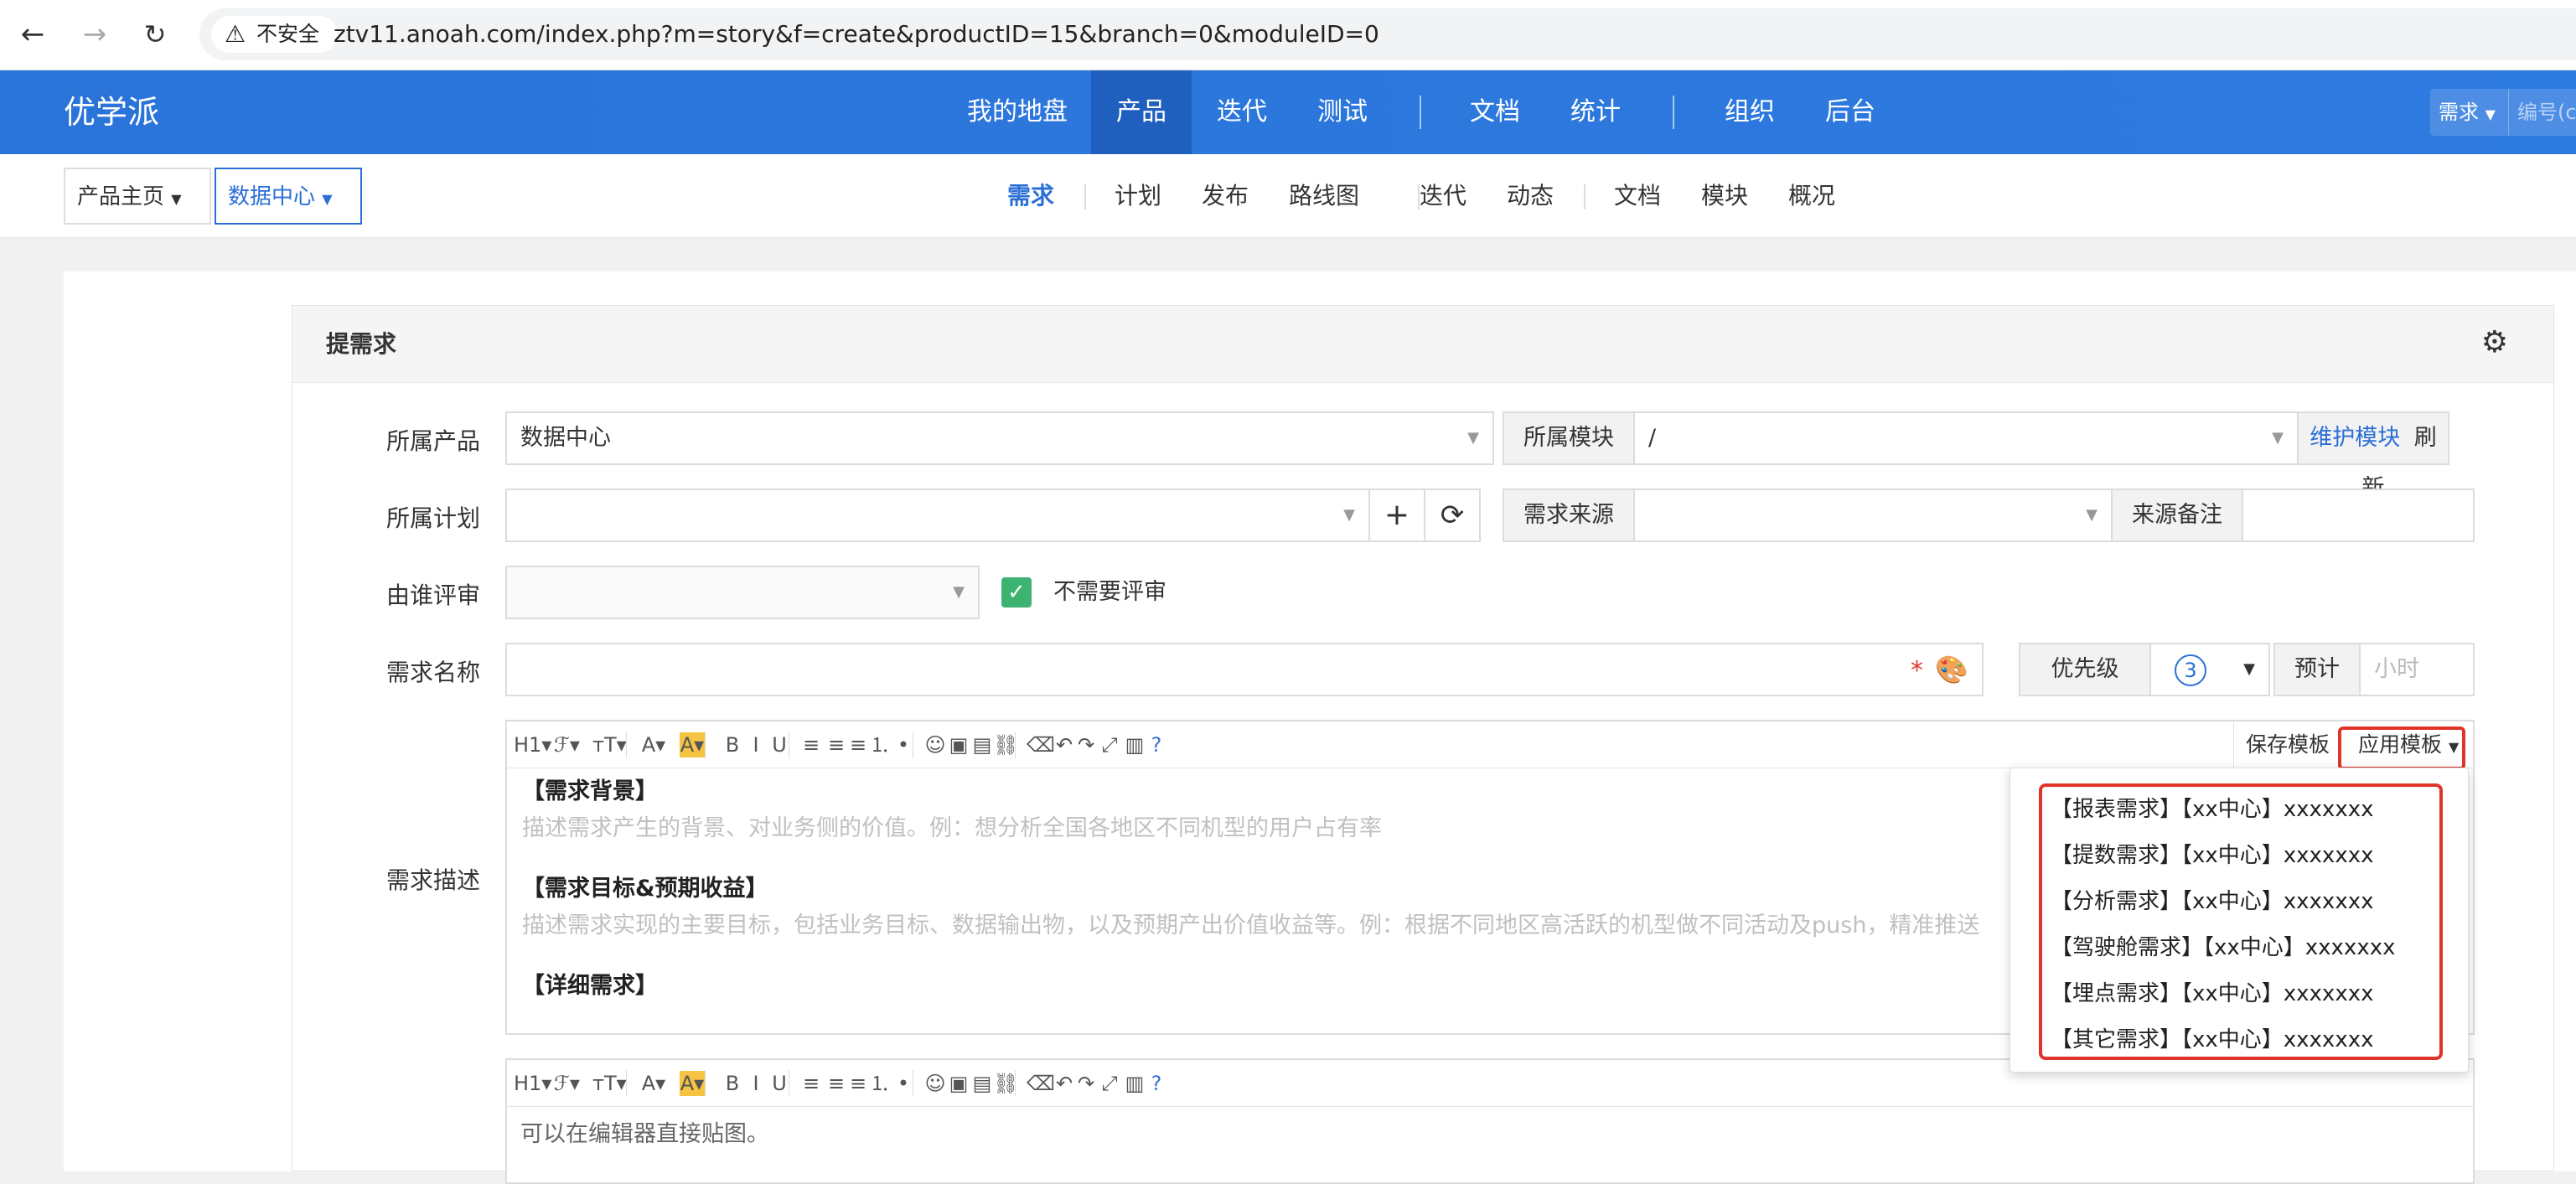 This screenshot has width=2576, height=1184. Describe the element at coordinates (1951, 669) in the screenshot. I see `color-palette-icon: 🎨` at that location.